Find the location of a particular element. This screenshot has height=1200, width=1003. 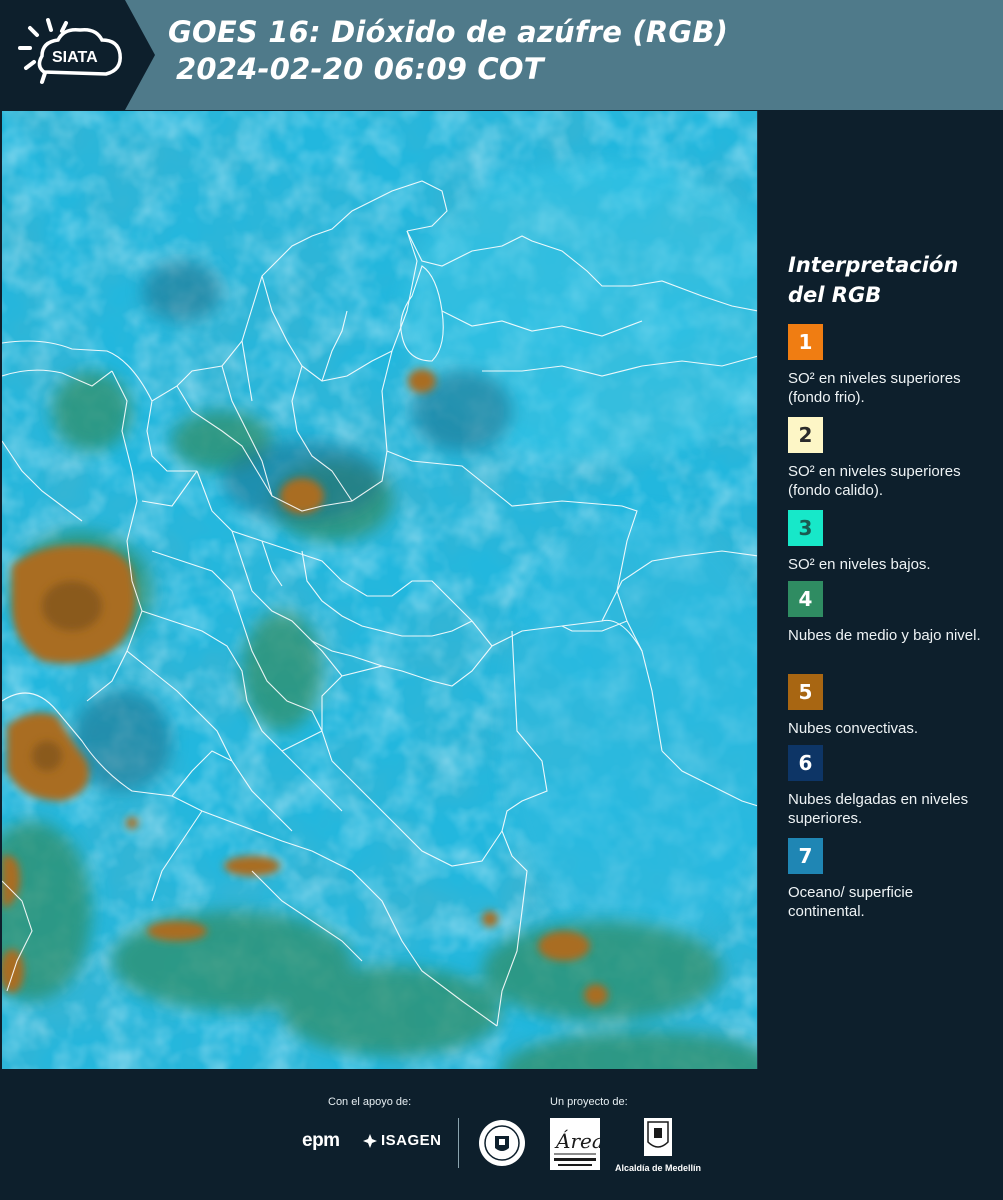

area-metropolitana-logo: Área is located at coordinates (577, 1146).